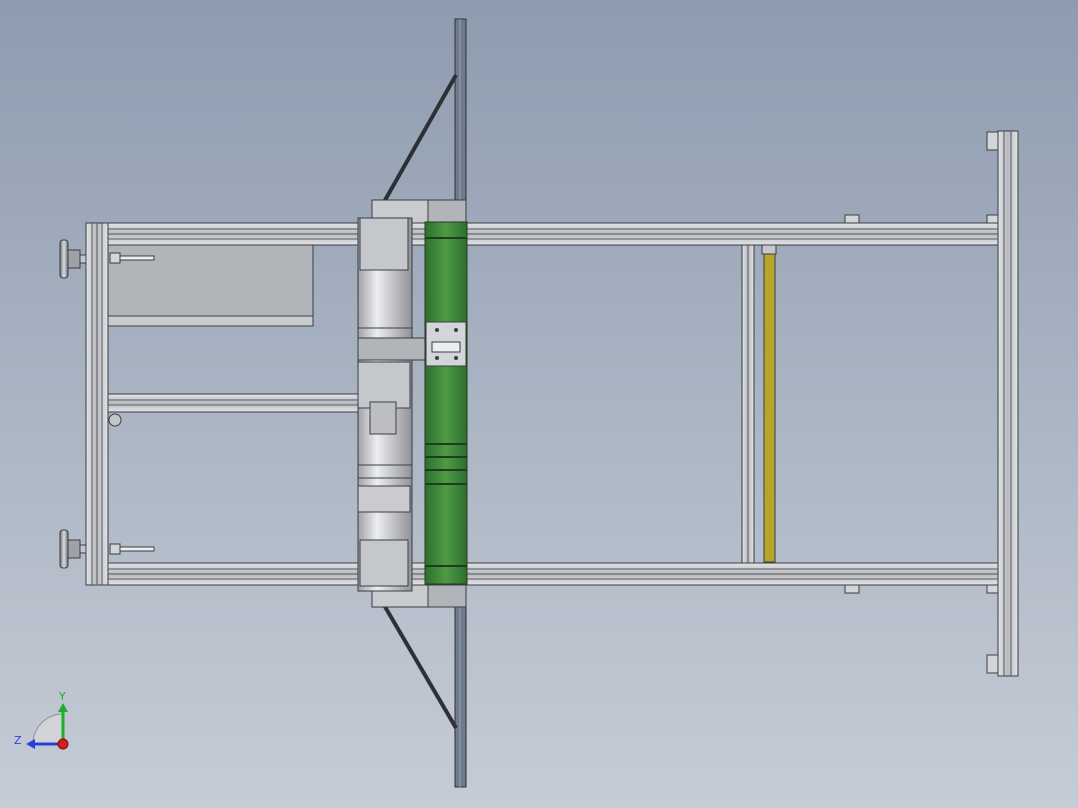 The height and width of the screenshot is (808, 1078). Describe the element at coordinates (1008, 403) in the screenshot. I see `right-end-beam` at that location.